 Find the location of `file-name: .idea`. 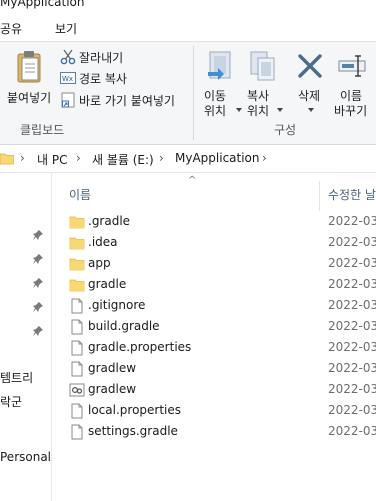

file-name: .idea is located at coordinates (103, 242).